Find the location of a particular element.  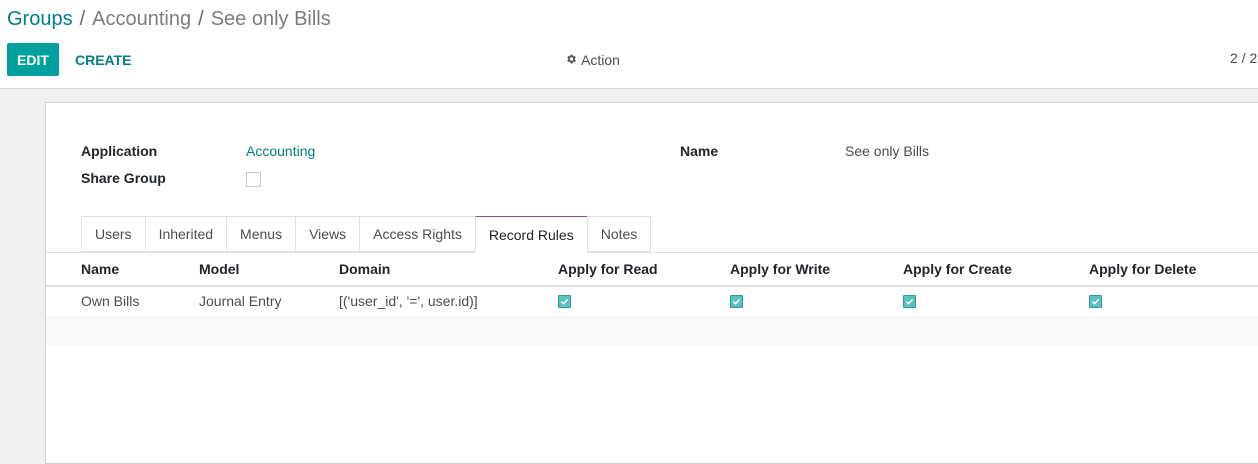

action-label: Action is located at coordinates (600, 59).